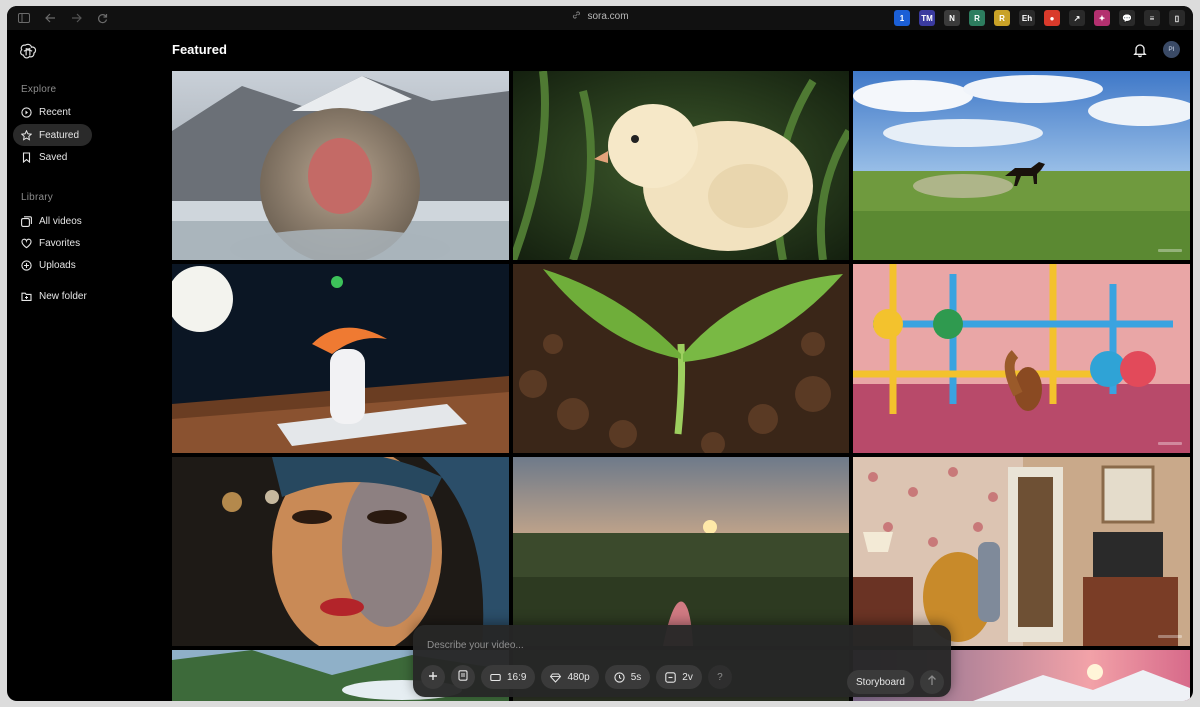  I want to click on video-tile-squirrel-gym, so click(1021, 358).